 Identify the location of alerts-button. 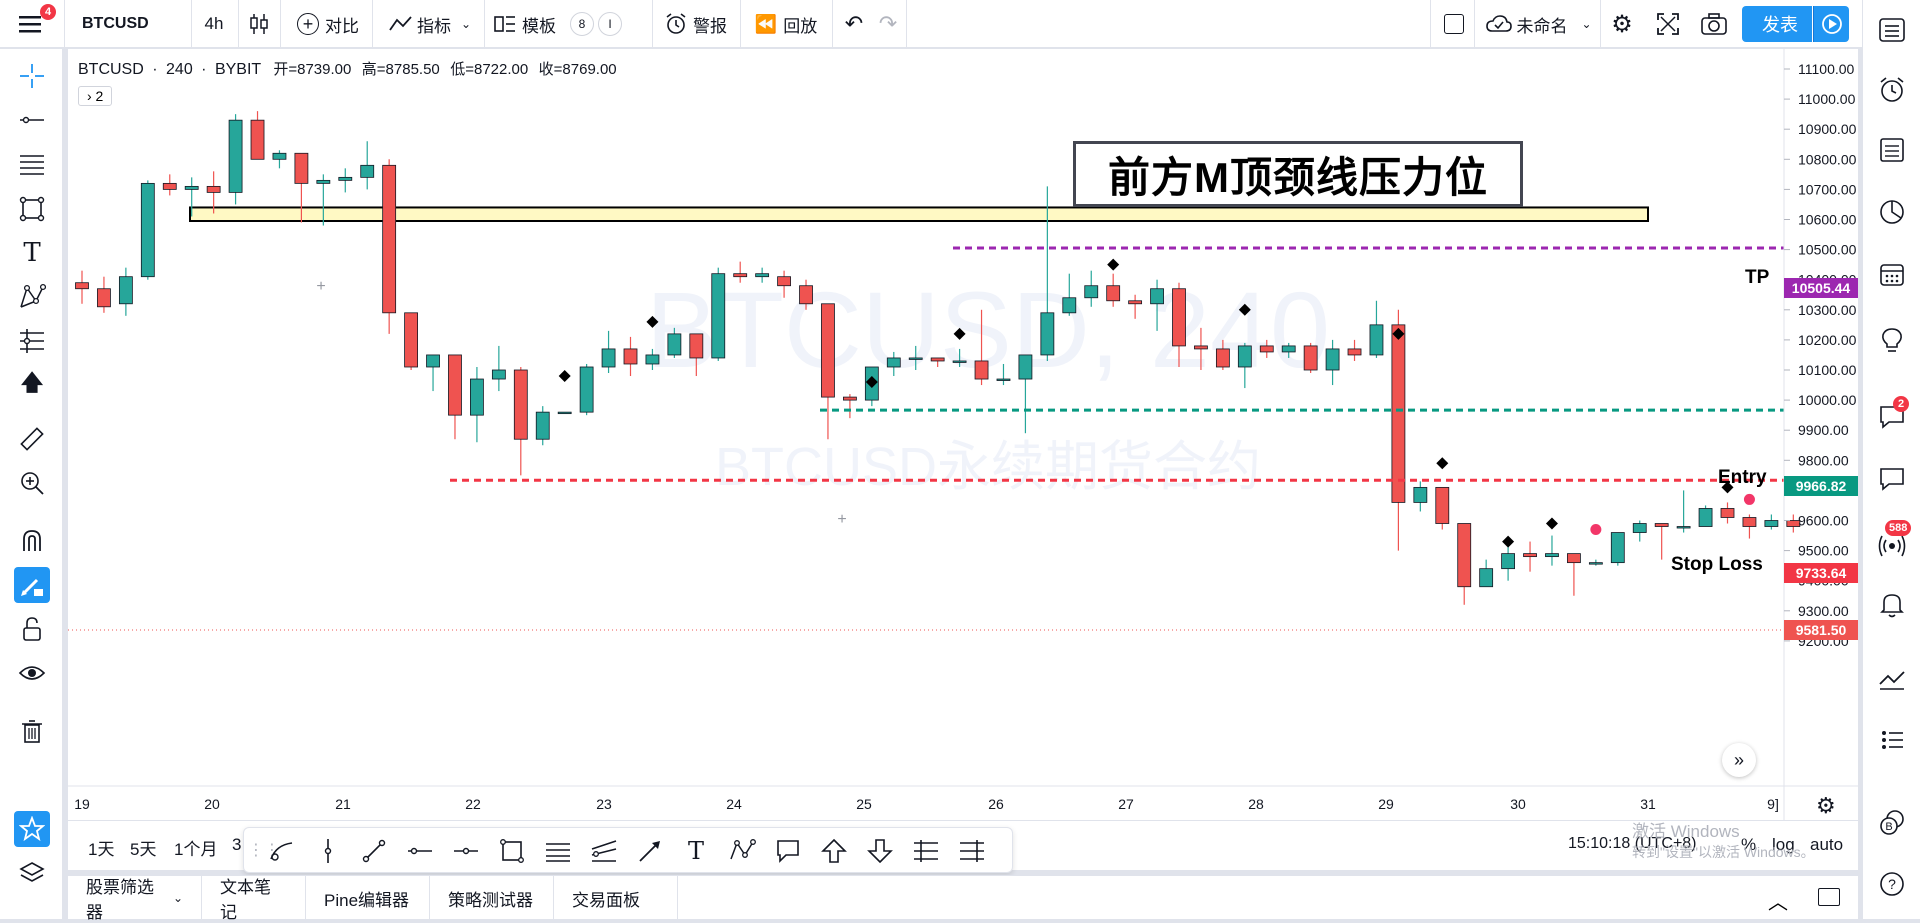
(1892, 90).